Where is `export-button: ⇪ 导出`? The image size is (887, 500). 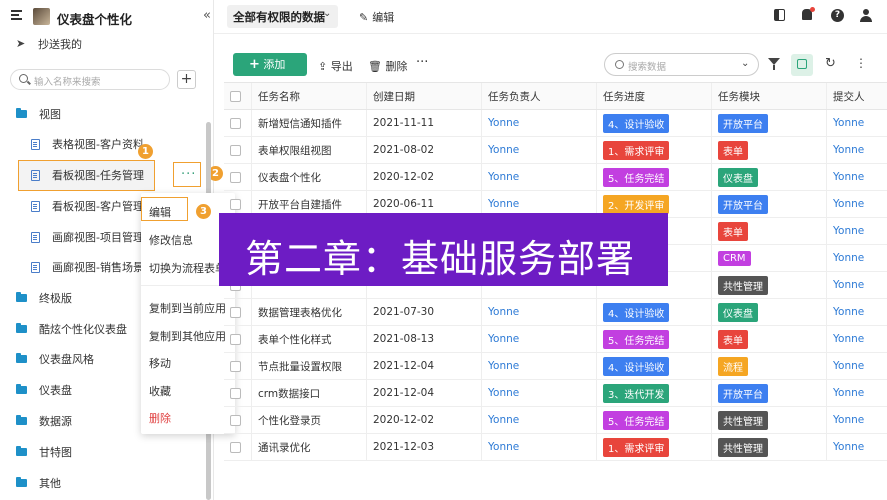 export-button: ⇪ 导出 is located at coordinates (335, 66).